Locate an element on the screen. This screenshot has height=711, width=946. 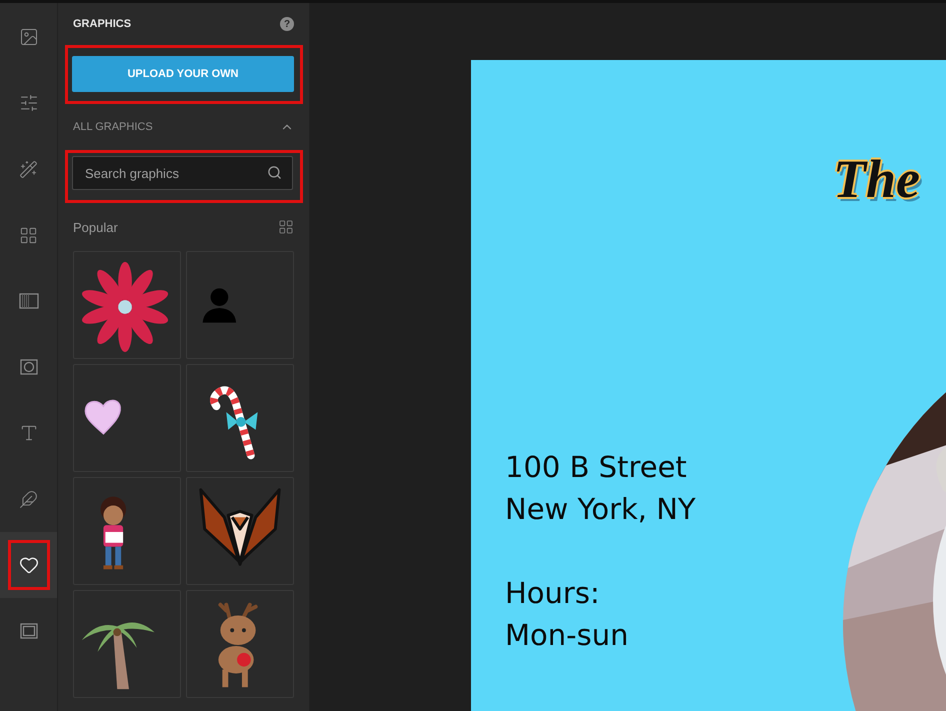
sidebar-tool is located at coordinates (28, 565).